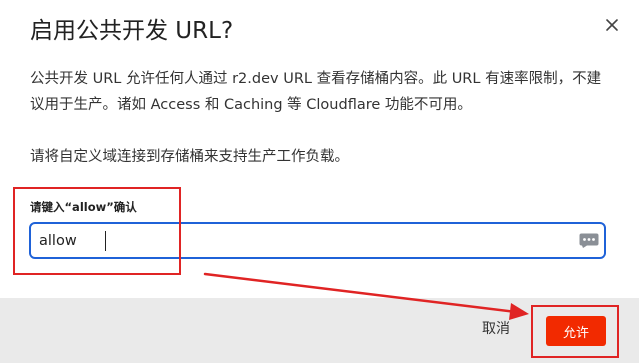  I want to click on confirm-input-label: 请键入“allow”确认, so click(83, 207).